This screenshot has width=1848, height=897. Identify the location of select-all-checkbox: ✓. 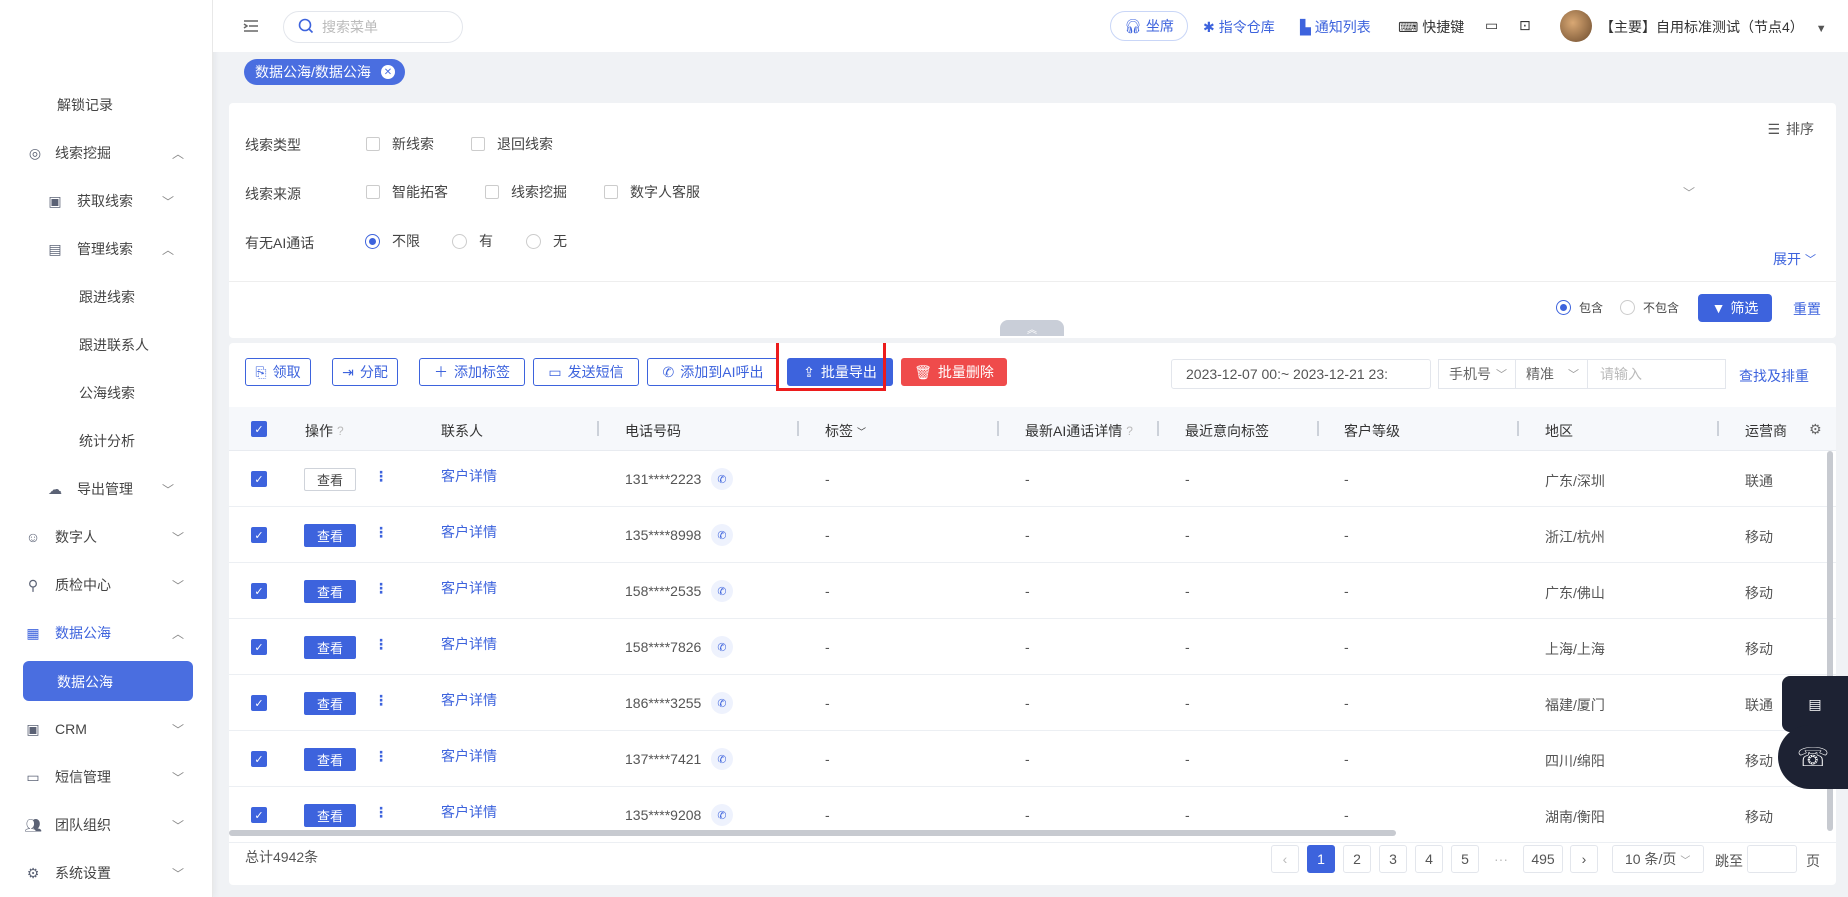
(259, 429).